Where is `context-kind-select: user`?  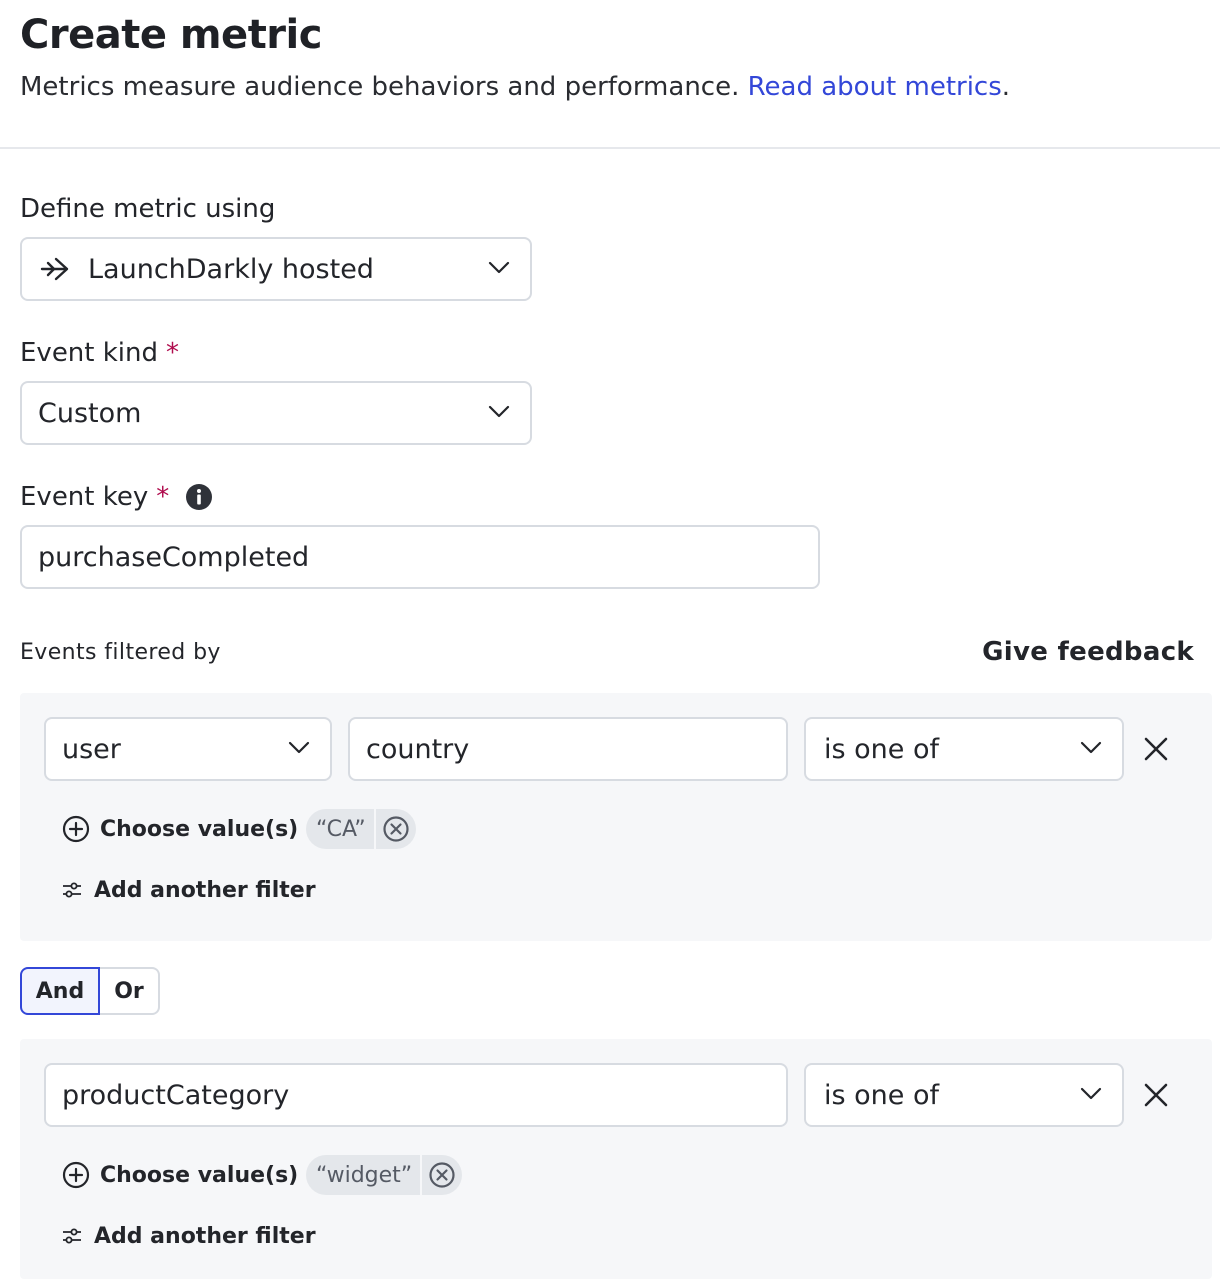 context-kind-select: user is located at coordinates (188, 749).